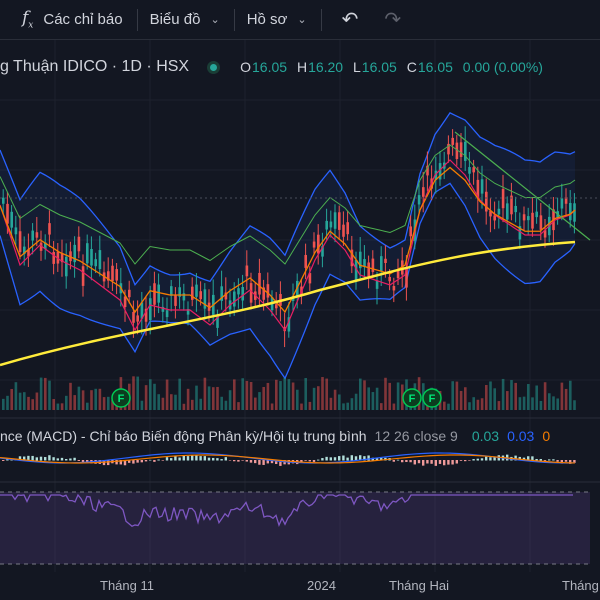 This screenshot has width=600, height=600. I want to click on change-value: 0.00 (0.00%), so click(502, 67).